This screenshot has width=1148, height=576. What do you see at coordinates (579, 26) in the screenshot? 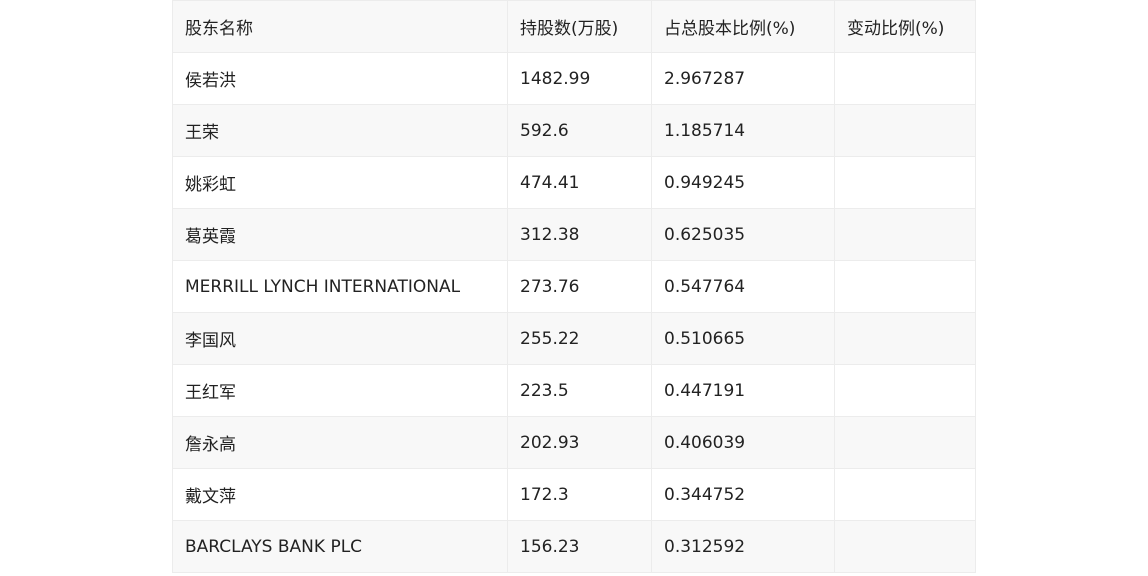
I see `header-shares-held: 持股数(万股)` at bounding box center [579, 26].